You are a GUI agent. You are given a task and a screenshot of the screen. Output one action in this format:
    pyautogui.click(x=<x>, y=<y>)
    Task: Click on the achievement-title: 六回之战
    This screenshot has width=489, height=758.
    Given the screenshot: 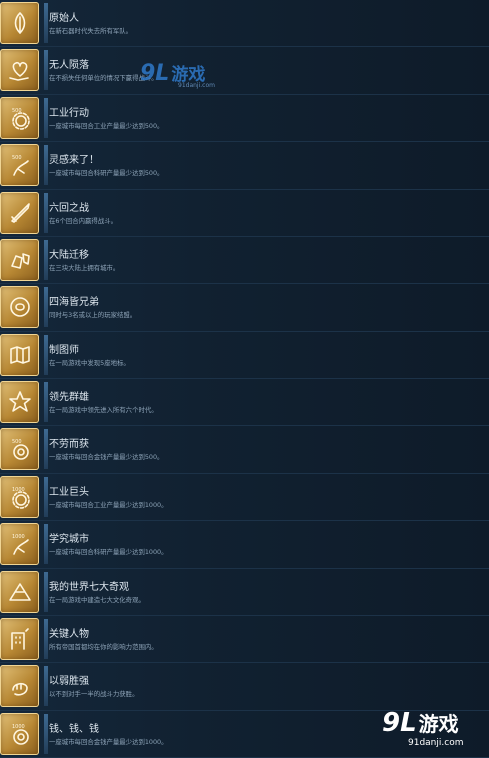 What is the action you would take?
    pyautogui.click(x=69, y=208)
    